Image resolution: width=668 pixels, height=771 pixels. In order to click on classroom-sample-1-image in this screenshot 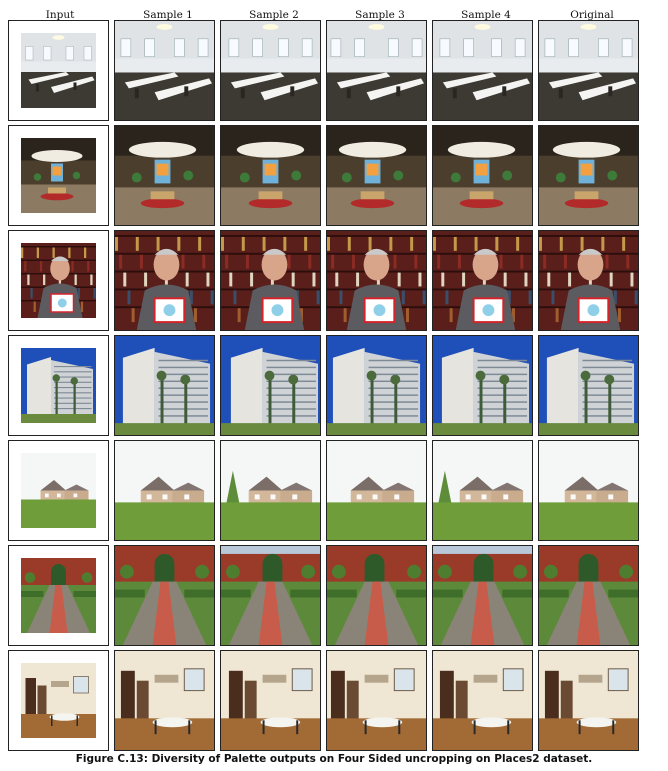, I will do `click(164, 70)`.